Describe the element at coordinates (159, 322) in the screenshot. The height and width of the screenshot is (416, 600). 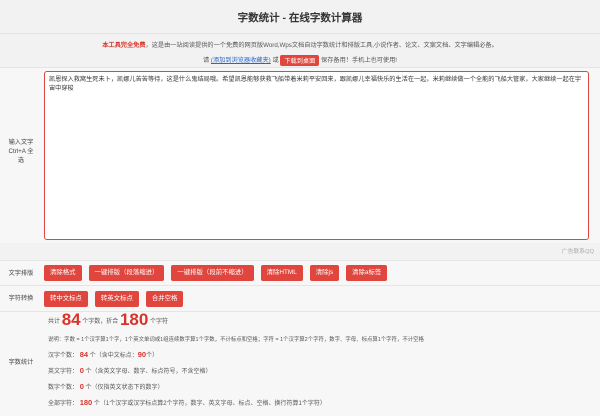
I see `total-chars-unit: 个字符` at that location.